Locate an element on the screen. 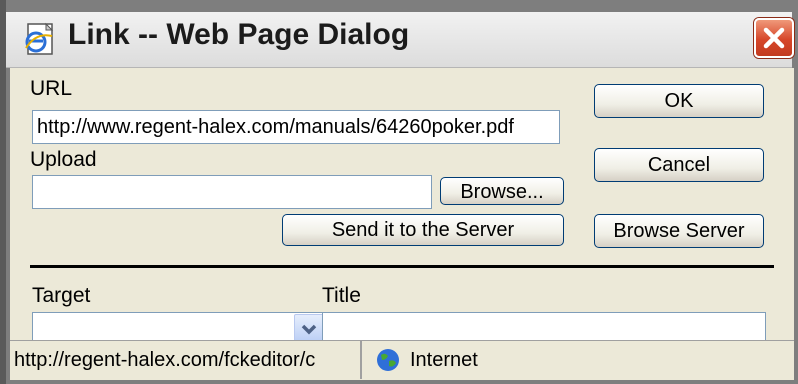 Image resolution: width=798 pixels, height=384 pixels. status-url: http://regent-halex.com/fckeditor/c is located at coordinates (186, 360).